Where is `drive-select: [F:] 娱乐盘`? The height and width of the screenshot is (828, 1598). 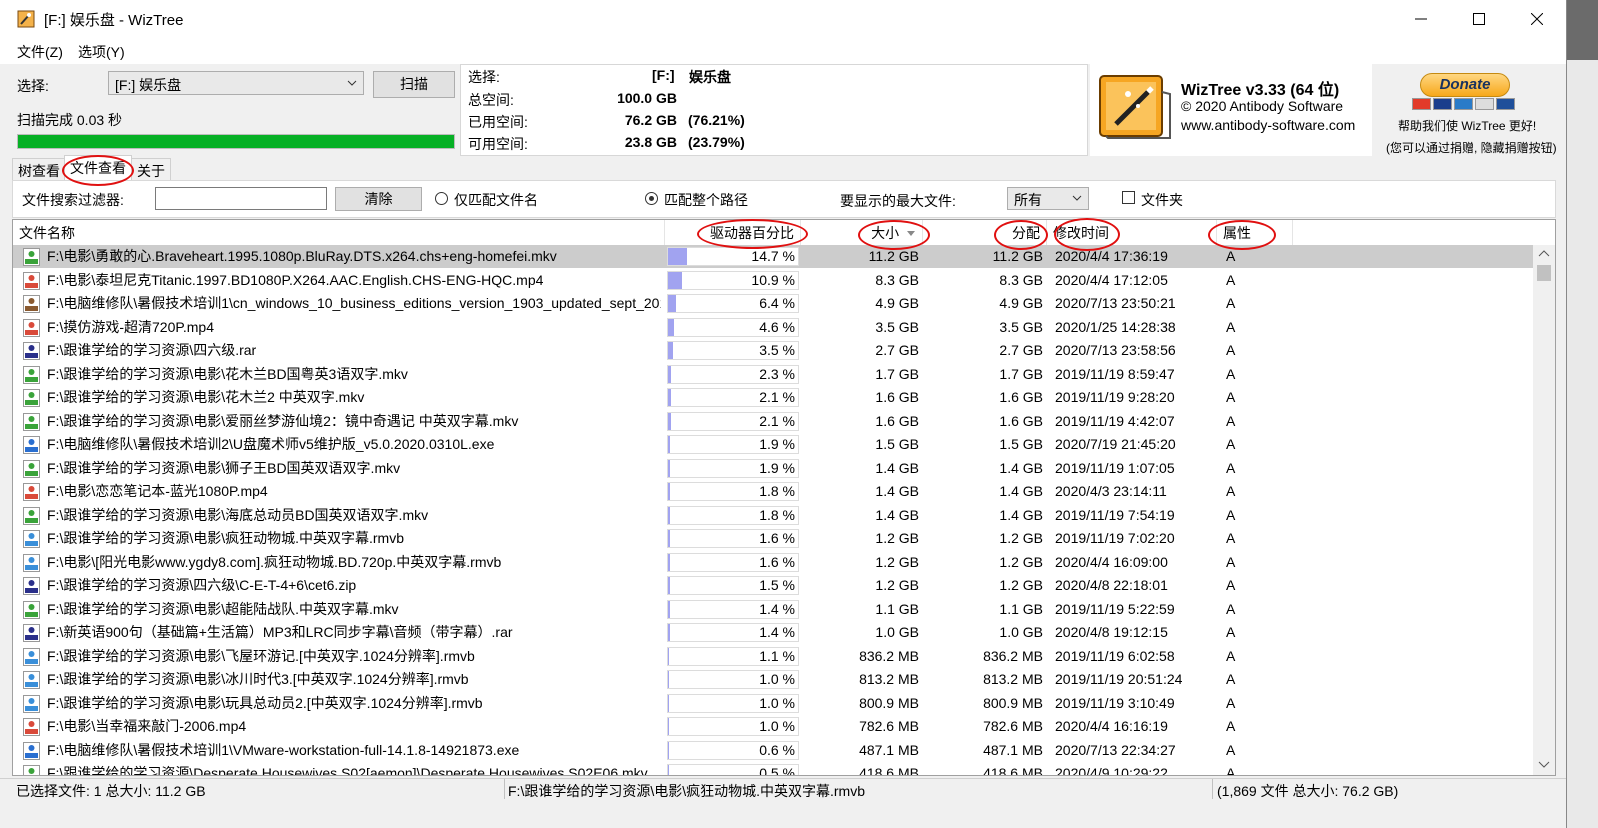
drive-select: [F:] 娱乐盘 is located at coordinates (236, 83).